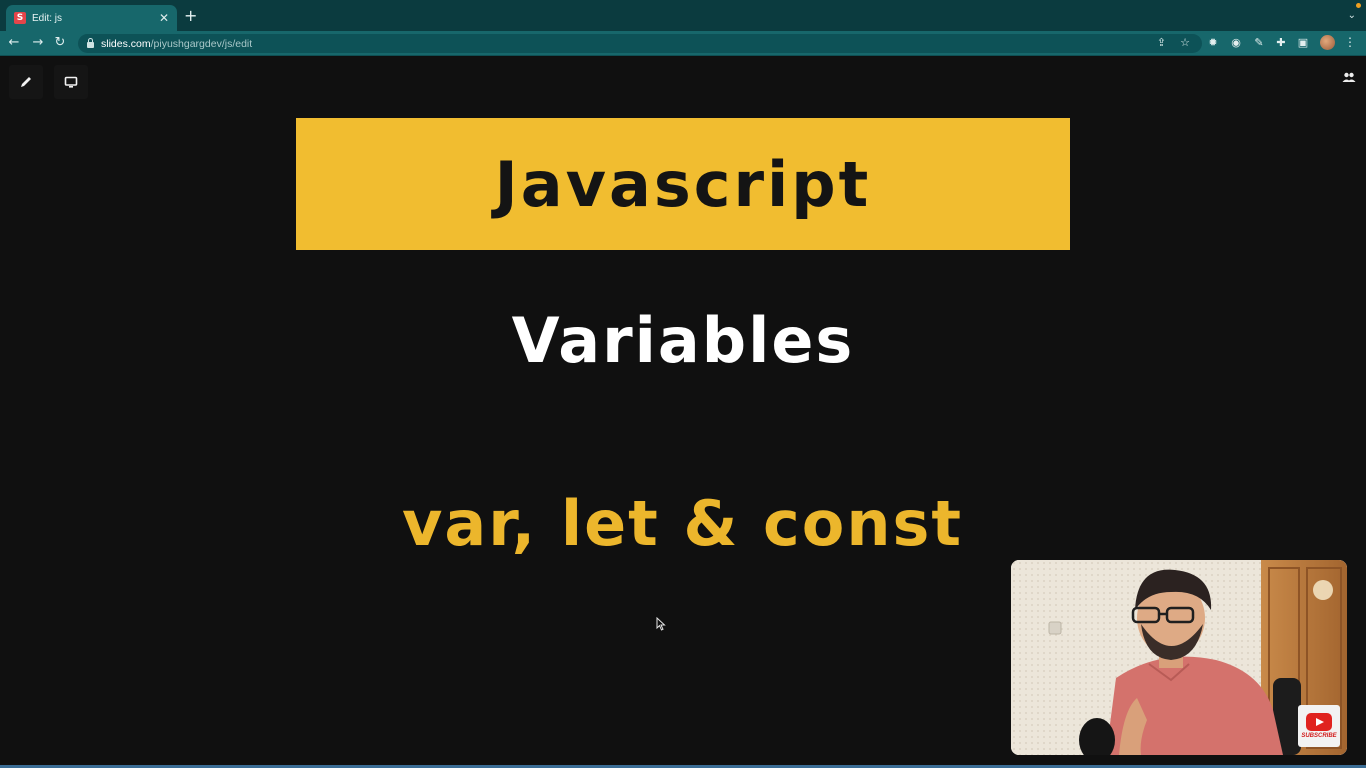 The width and height of the screenshot is (1366, 768). What do you see at coordinates (20, 18) in the screenshot?
I see `slides-favicon-icon: S` at bounding box center [20, 18].